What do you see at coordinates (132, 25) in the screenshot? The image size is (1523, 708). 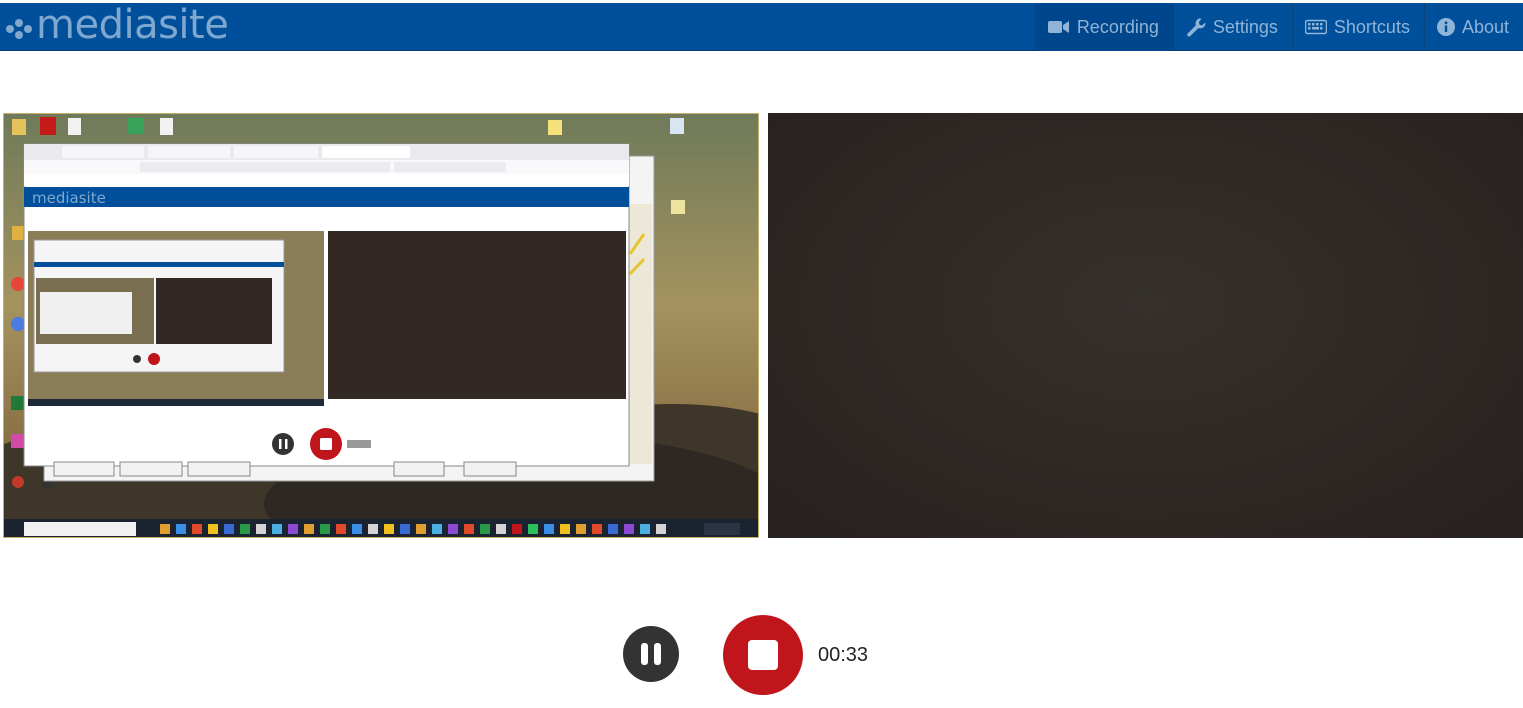 I see `brand-name: mediasite` at bounding box center [132, 25].